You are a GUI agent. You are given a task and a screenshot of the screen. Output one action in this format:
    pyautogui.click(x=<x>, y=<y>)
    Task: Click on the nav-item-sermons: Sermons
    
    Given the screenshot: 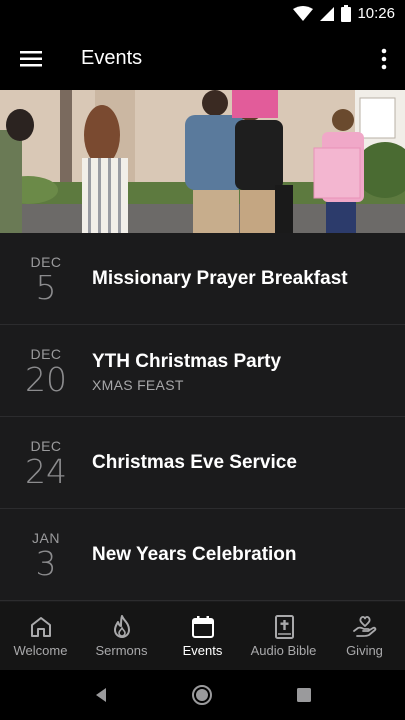 What is the action you would take?
    pyautogui.click(x=121, y=636)
    